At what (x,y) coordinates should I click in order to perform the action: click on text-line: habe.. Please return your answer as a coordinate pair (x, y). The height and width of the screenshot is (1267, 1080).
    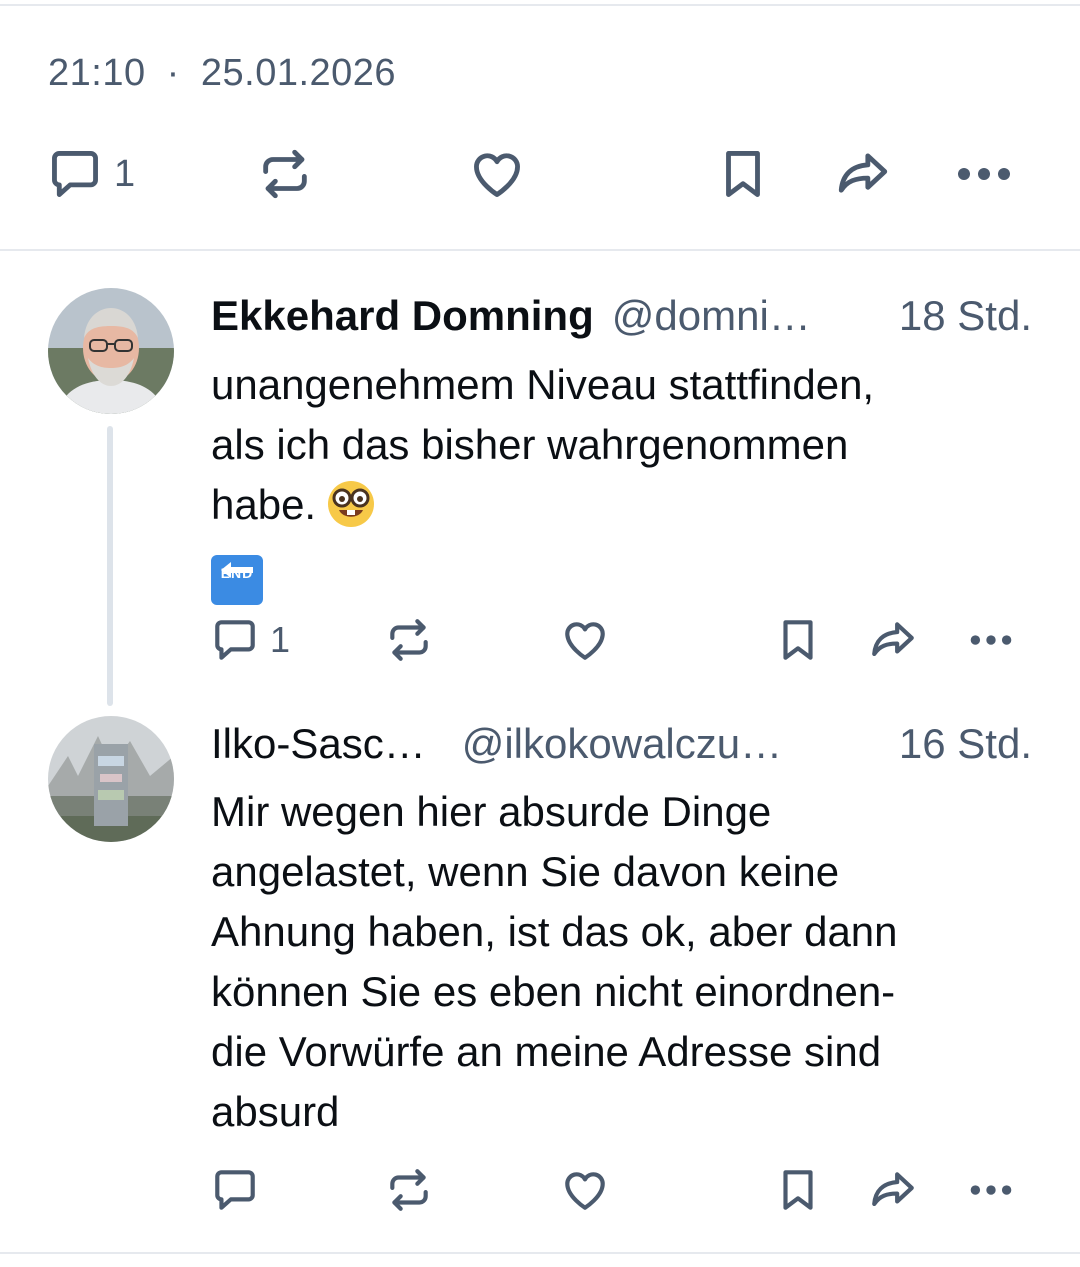
    Looking at the image, I should click on (264, 504).